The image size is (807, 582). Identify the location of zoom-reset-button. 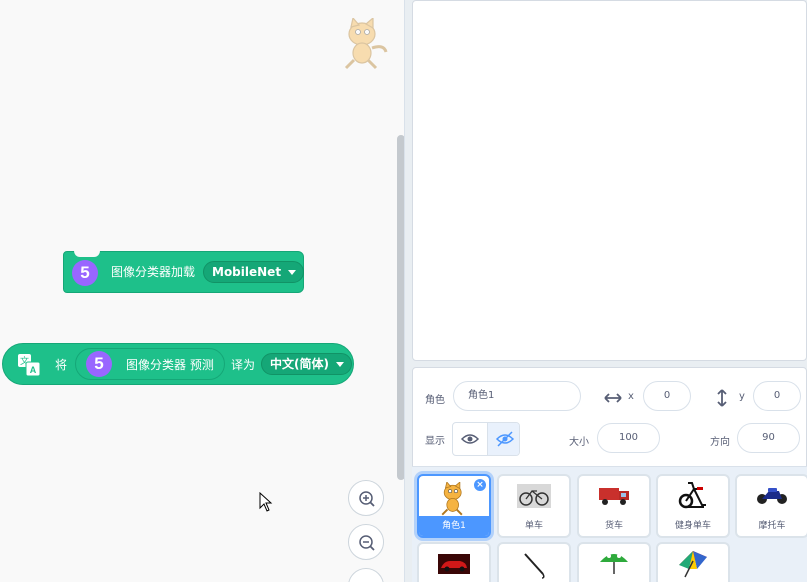
(366, 575).